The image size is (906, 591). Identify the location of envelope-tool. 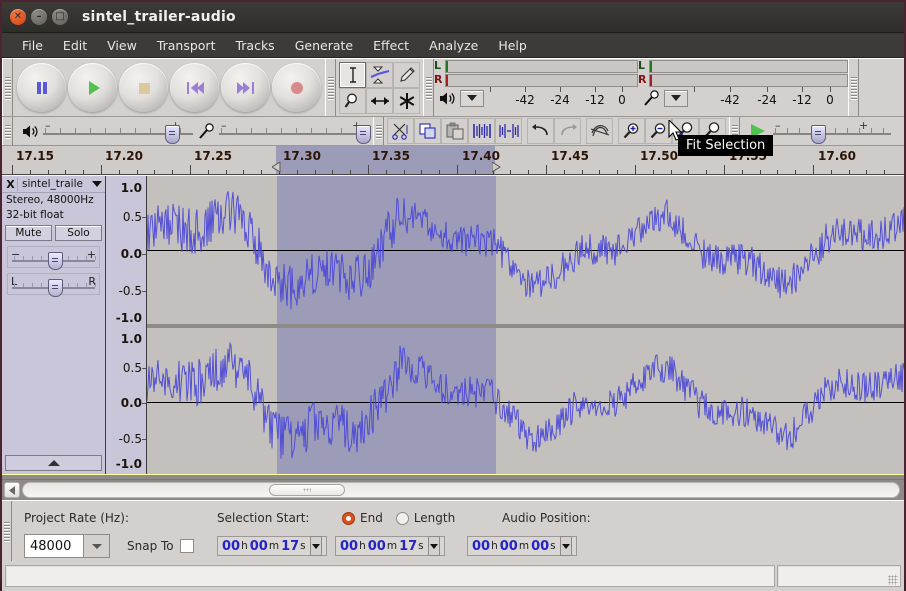
(379, 74).